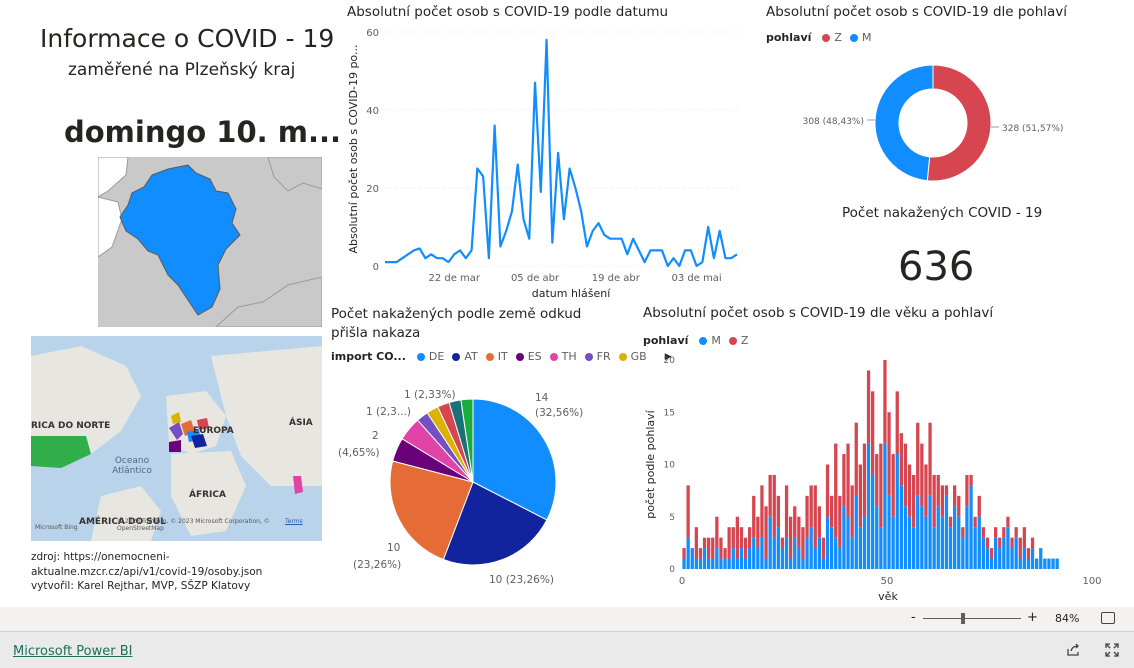 The height and width of the screenshot is (668, 1134). What do you see at coordinates (696, 278) in the screenshot?
I see `line-xtick-label: 03 de mai` at bounding box center [696, 278].